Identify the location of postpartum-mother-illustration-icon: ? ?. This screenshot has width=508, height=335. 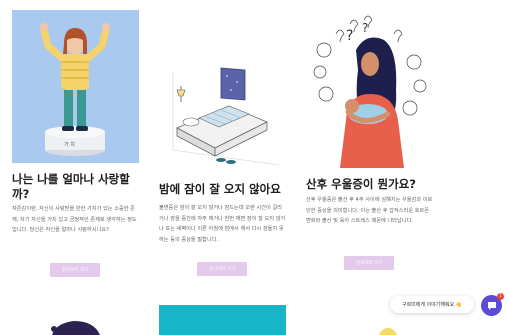
(369, 89).